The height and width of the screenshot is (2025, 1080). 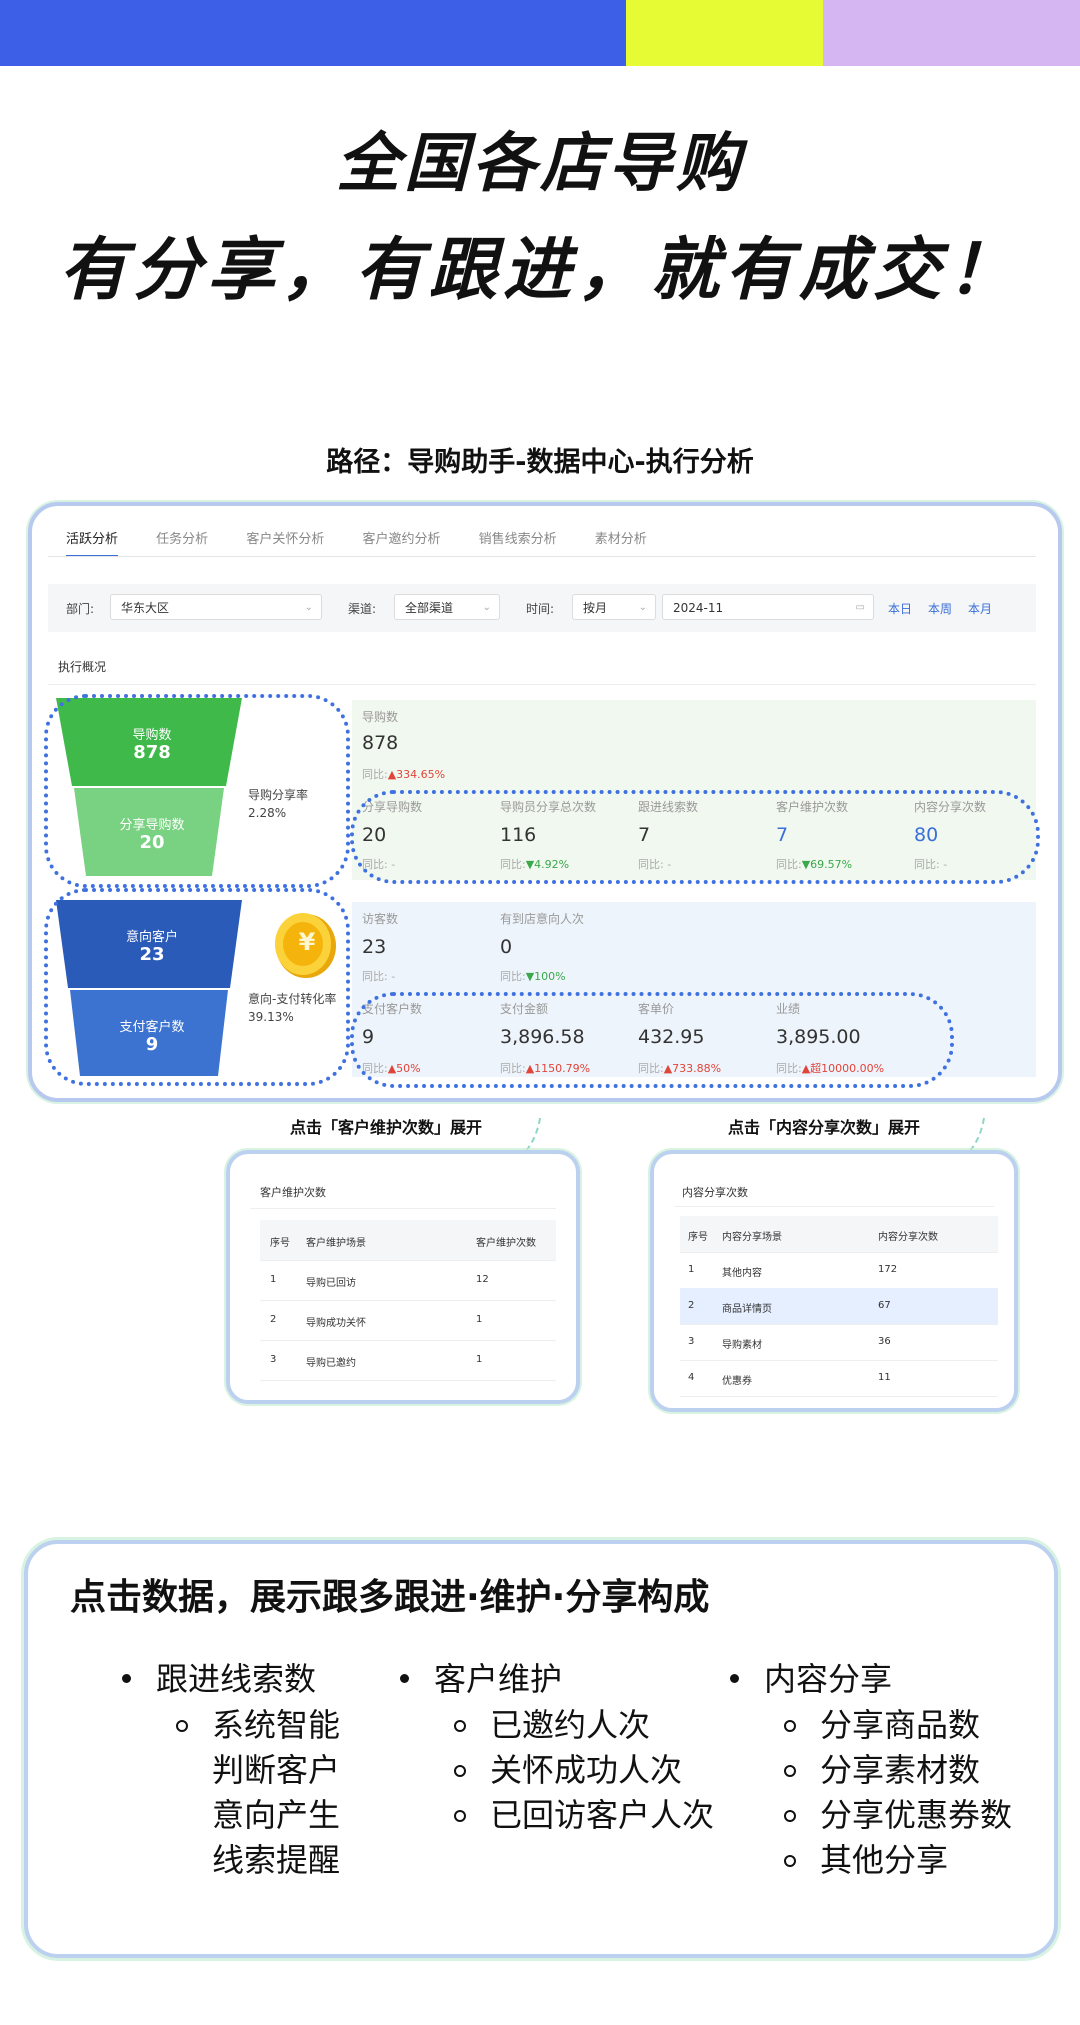 I want to click on metric-store-intent-label: 有到店意向人次, so click(x=542, y=919).